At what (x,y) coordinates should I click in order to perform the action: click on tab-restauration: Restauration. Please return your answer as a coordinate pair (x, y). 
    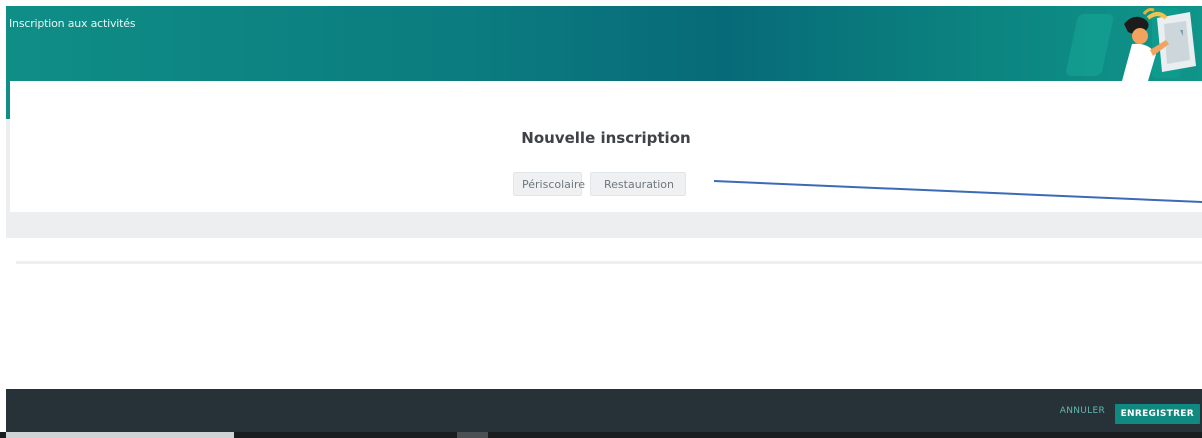
    Looking at the image, I should click on (638, 184).